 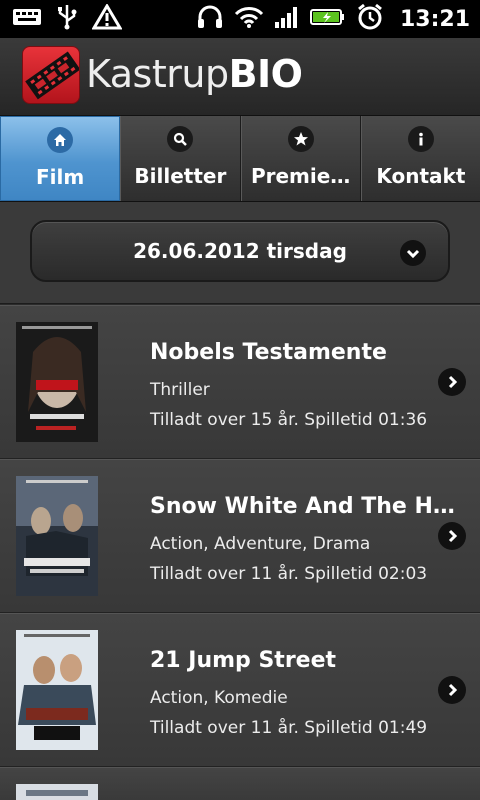 What do you see at coordinates (60, 177) in the screenshot?
I see `tab-film-label: Film` at bounding box center [60, 177].